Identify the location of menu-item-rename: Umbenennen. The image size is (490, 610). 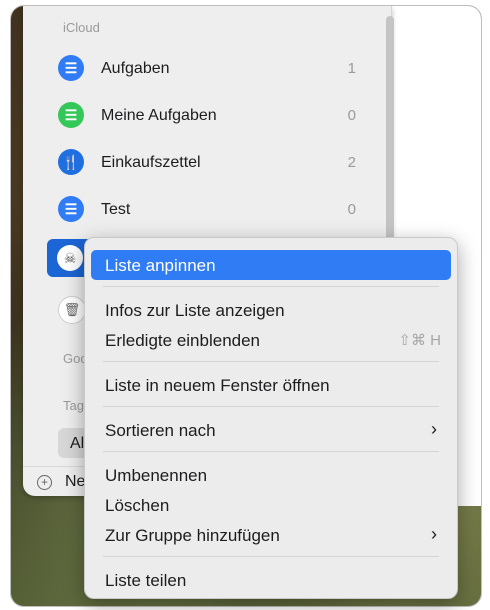
(271, 475).